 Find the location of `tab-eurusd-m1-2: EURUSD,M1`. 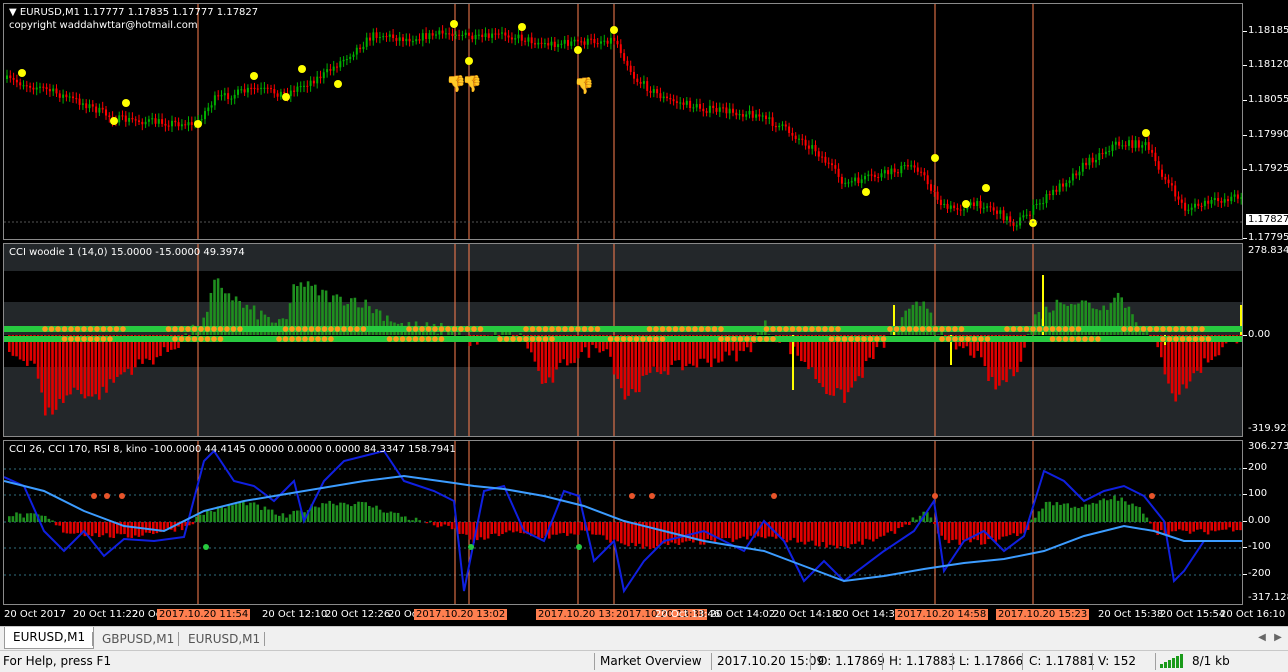

tab-eurusd-m1-2: EURUSD,M1 is located at coordinates (224, 639).